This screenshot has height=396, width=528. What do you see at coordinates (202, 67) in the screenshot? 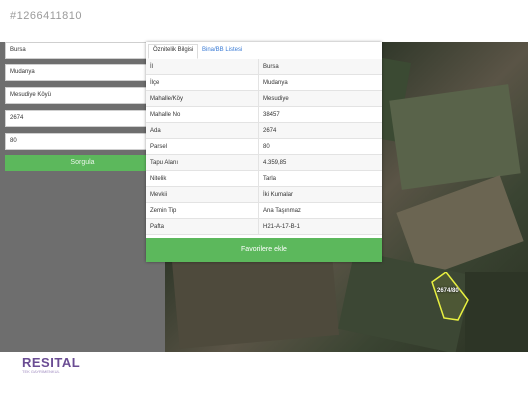
I see `attr-key: İl` at bounding box center [202, 67].